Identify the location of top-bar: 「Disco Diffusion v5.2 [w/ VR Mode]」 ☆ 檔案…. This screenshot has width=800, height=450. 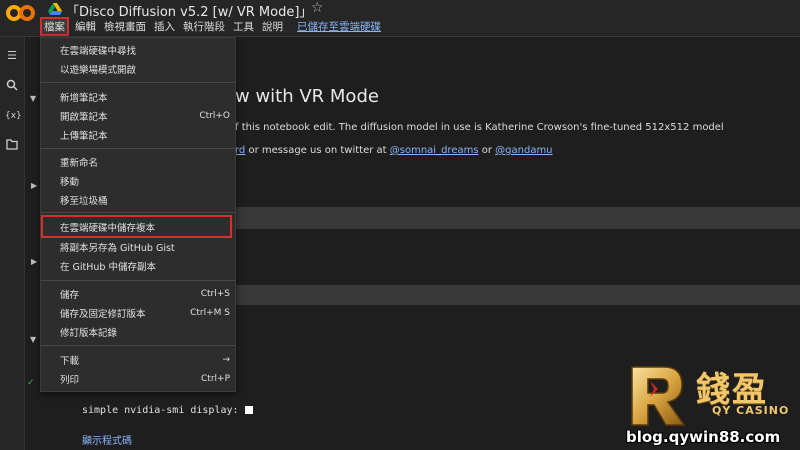
(400, 18).